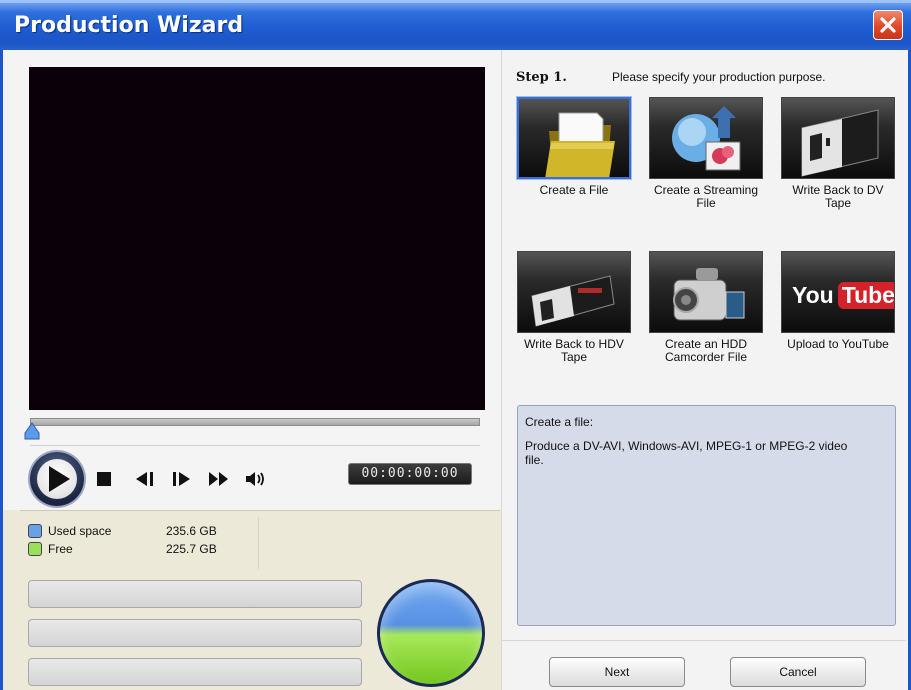  I want to click on legend-divider, so click(258, 543).